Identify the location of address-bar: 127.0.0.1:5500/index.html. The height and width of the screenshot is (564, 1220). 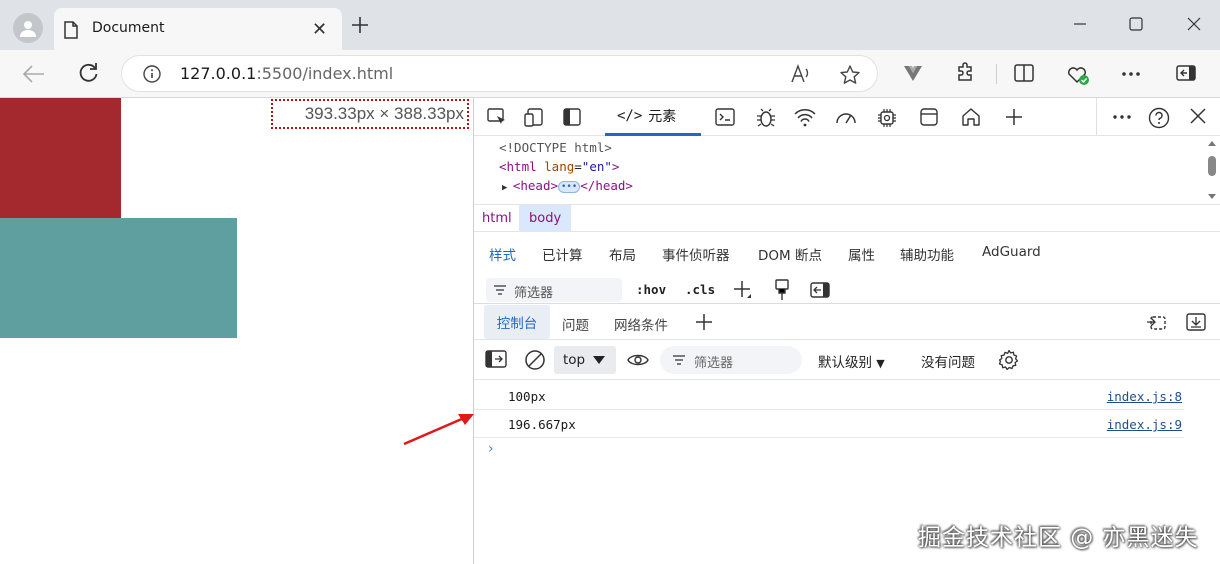
(499, 73).